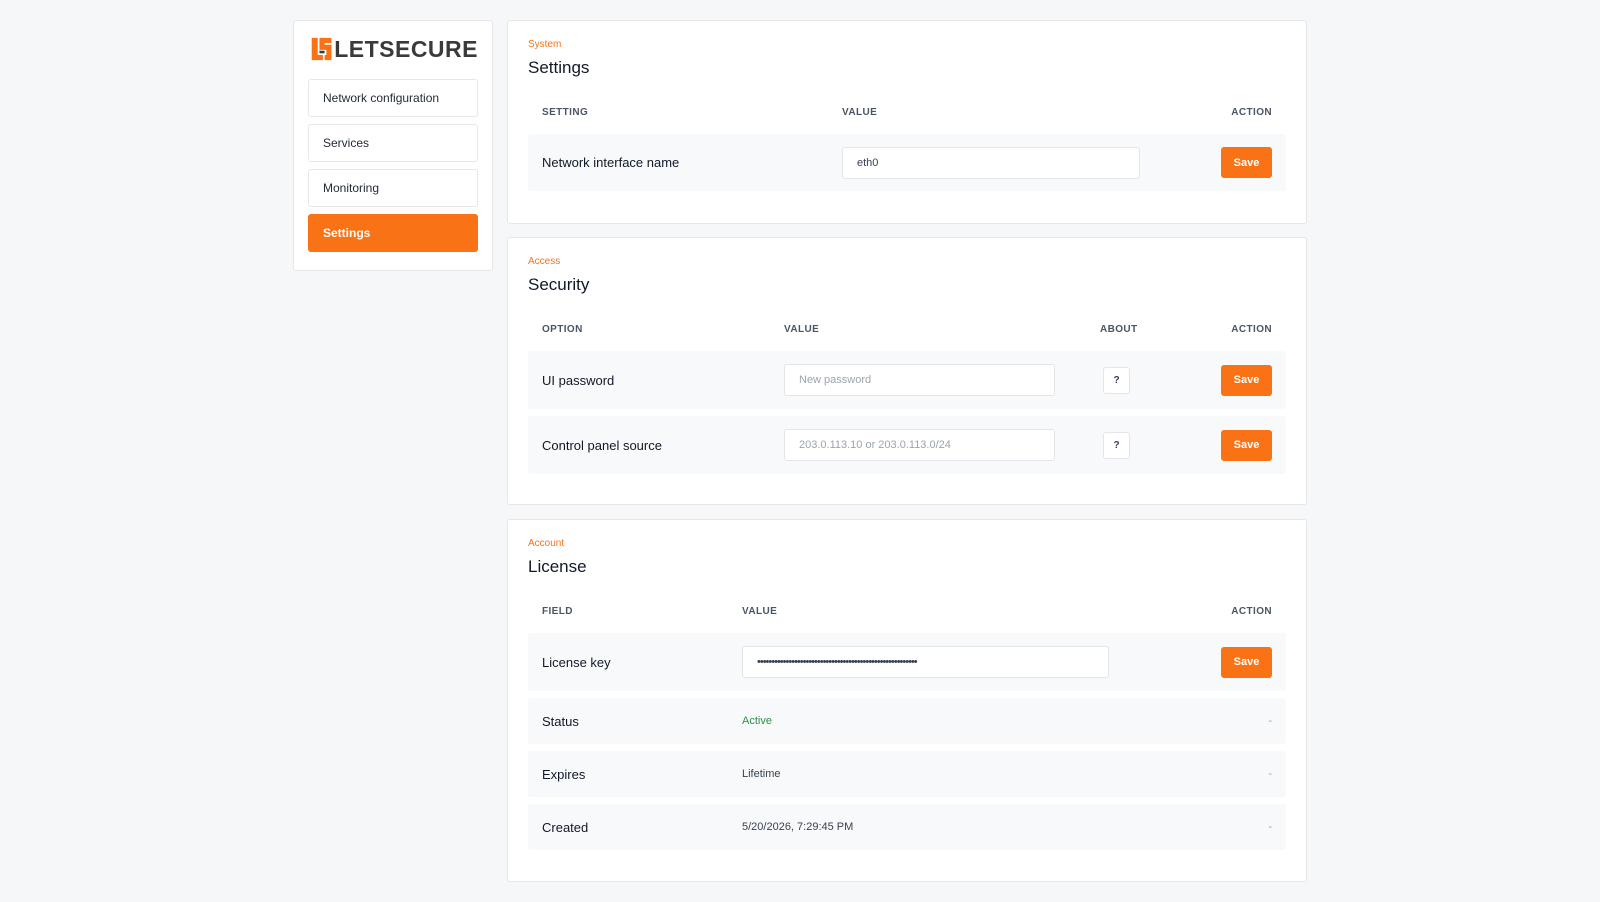 The image size is (1600, 902). Describe the element at coordinates (576, 662) in the screenshot. I see `field-label: License key` at that location.